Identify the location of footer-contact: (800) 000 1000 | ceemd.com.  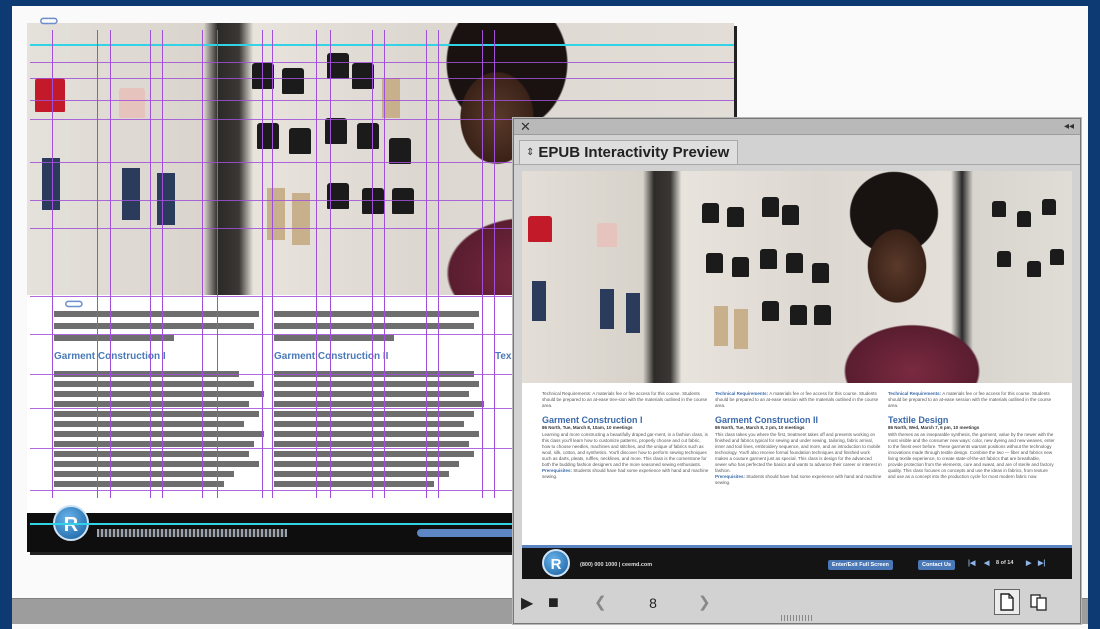
(616, 565).